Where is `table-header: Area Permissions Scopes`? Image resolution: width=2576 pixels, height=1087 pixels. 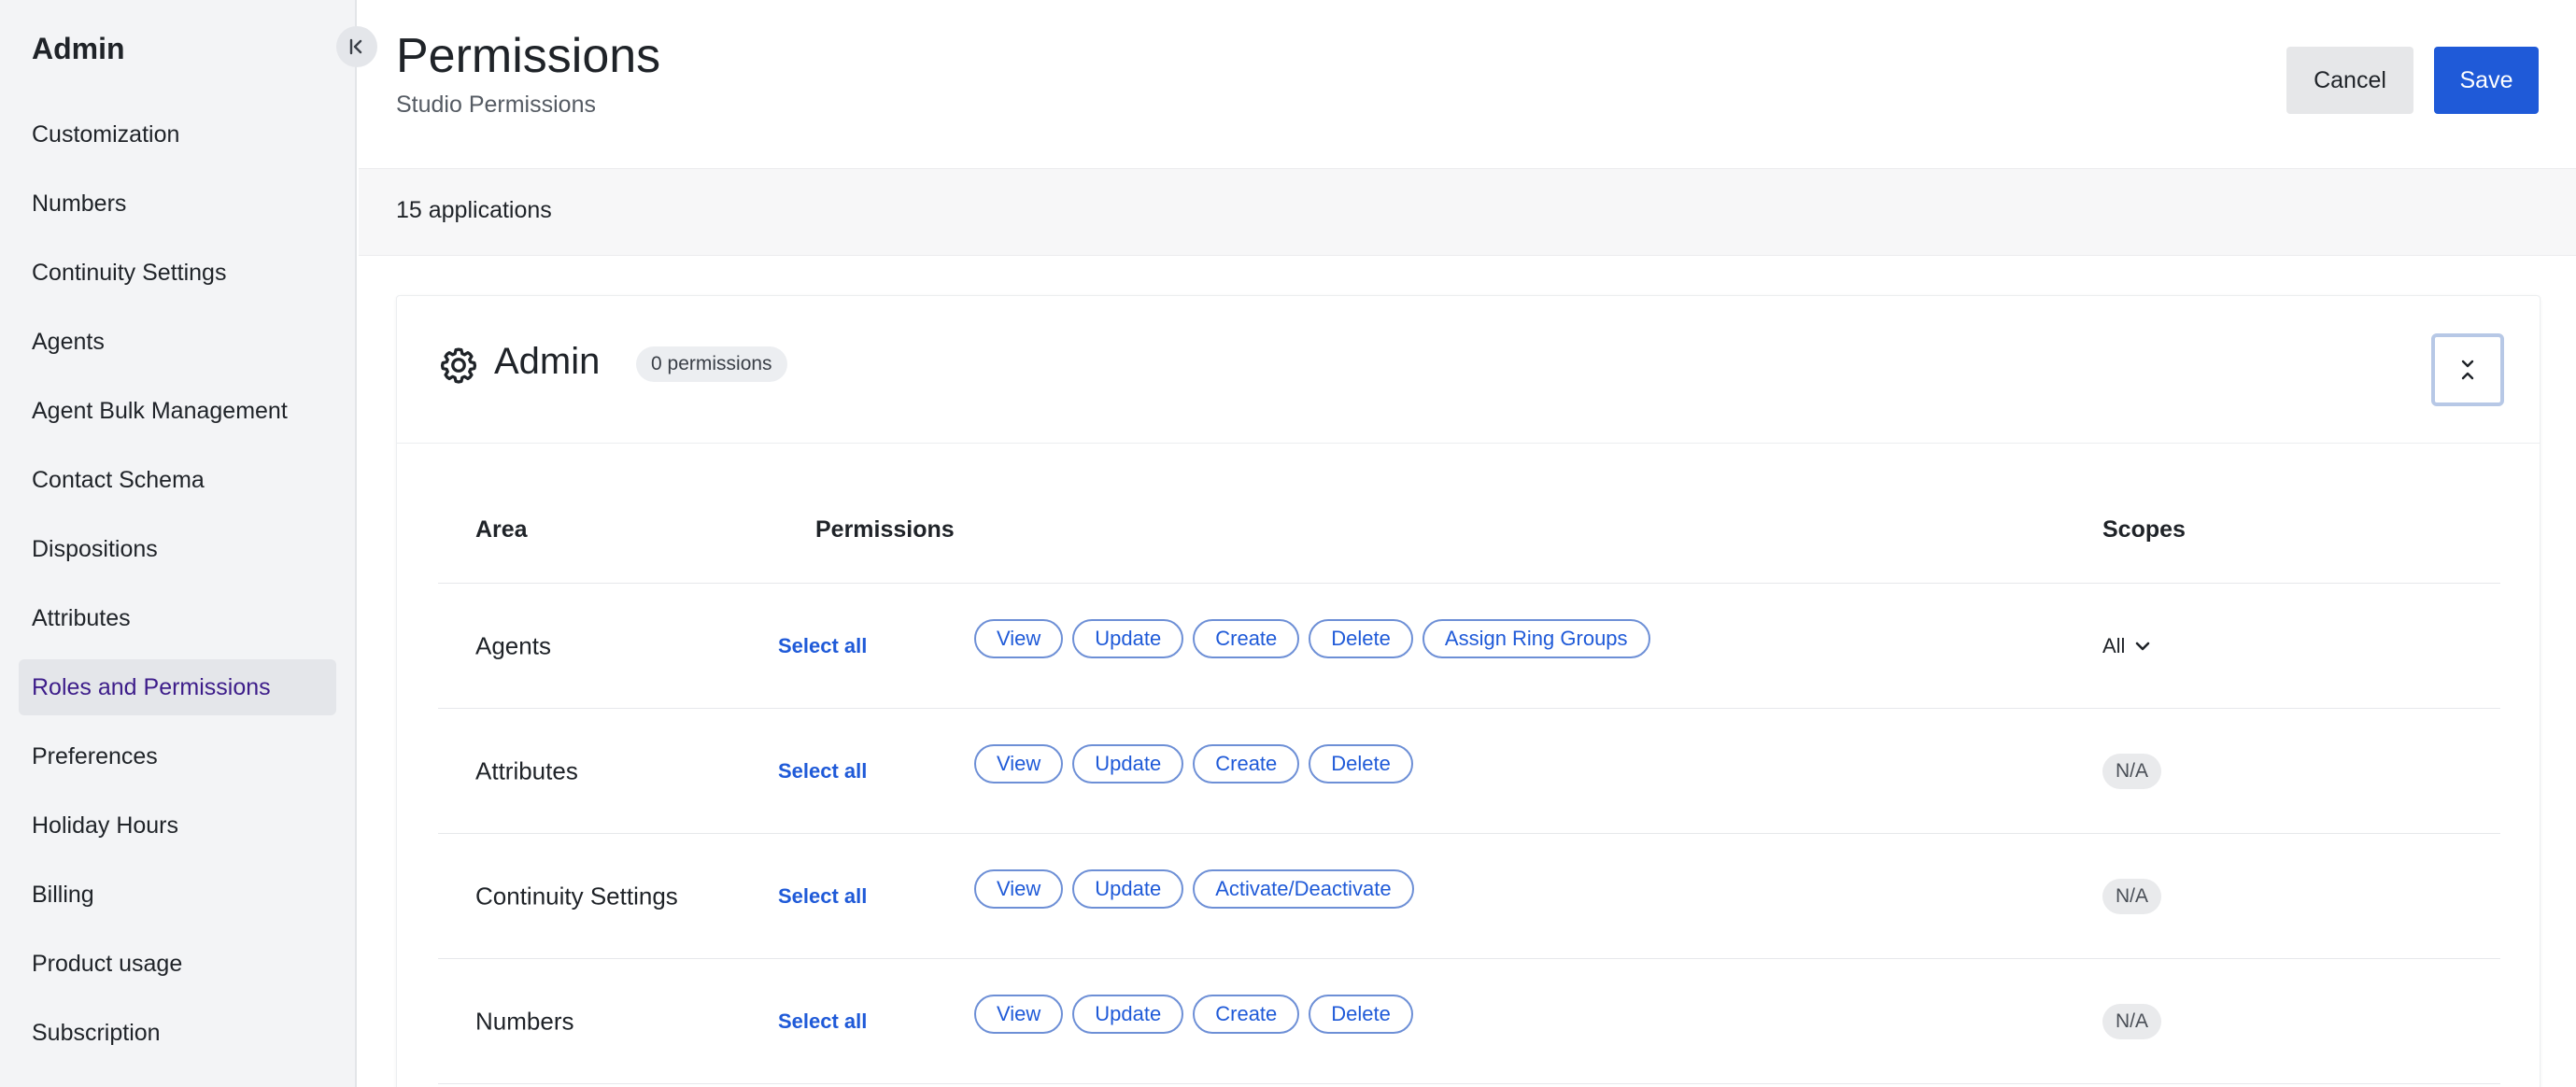
table-header: Area Permissions Scopes is located at coordinates (1469, 532).